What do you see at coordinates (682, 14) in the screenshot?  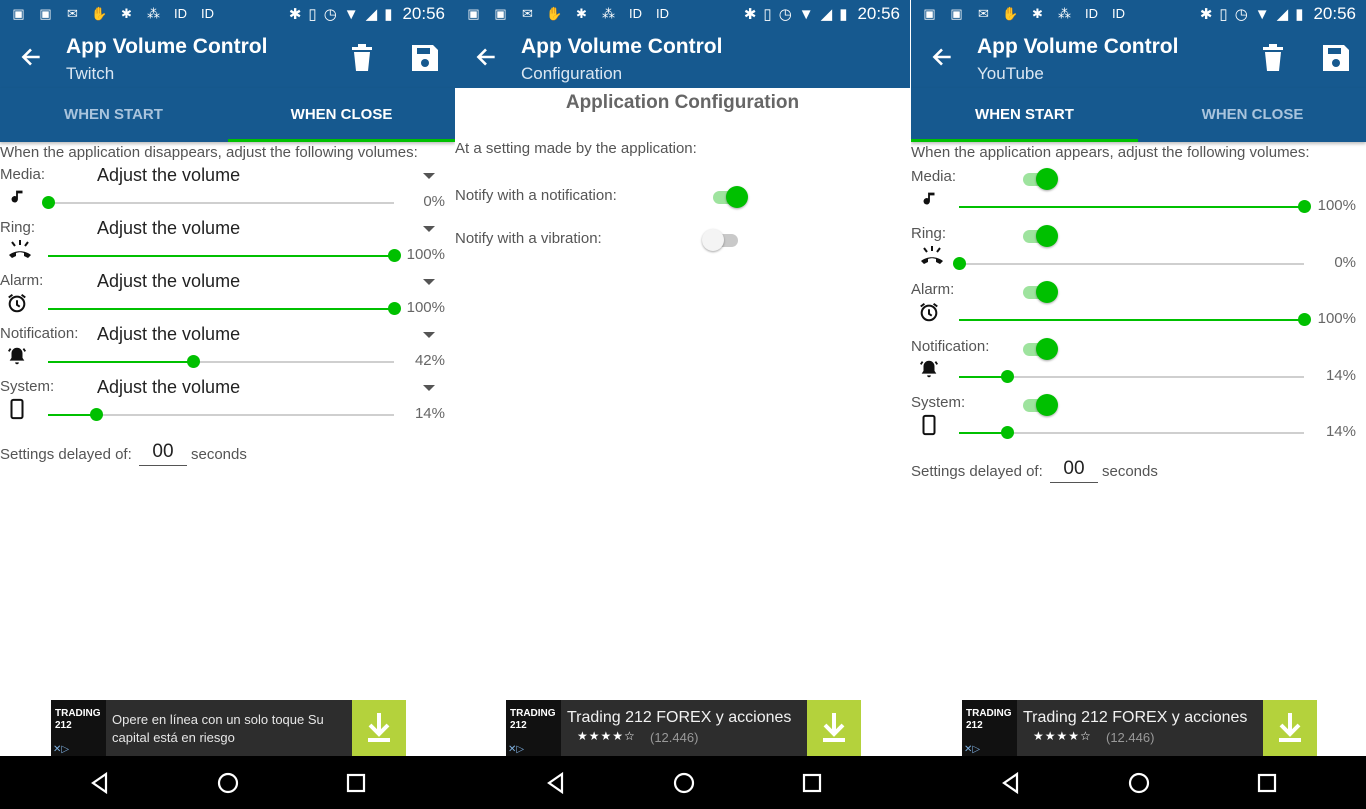 I see `status-bar: ▣ ▣ ✉ ✋ ✱ ⁂ ID ID ✱ ▯ ◷ ▼ ◢ ▮ 20:56` at bounding box center [682, 14].